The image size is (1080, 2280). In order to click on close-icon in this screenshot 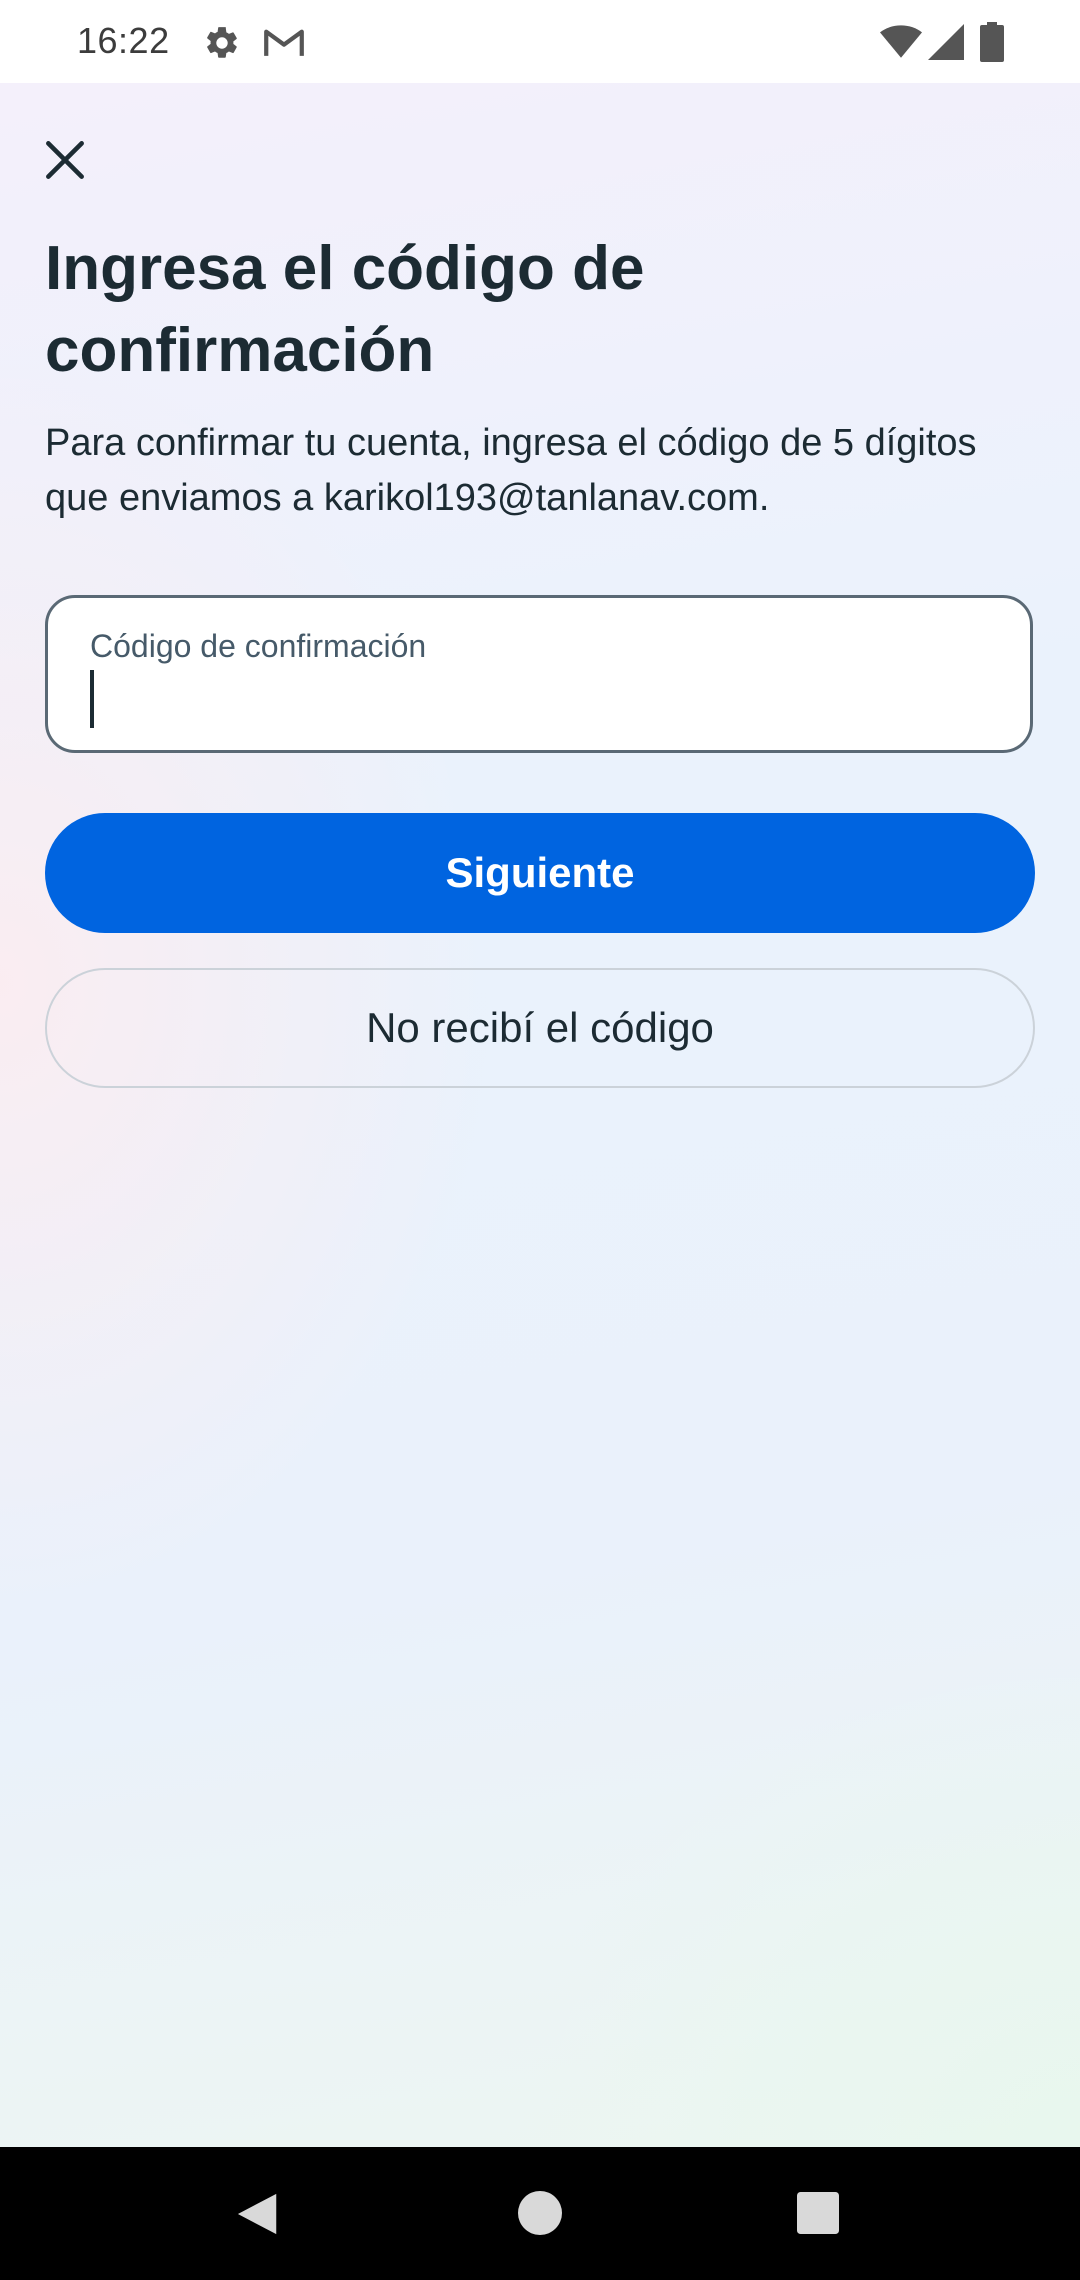, I will do `click(65, 160)`.